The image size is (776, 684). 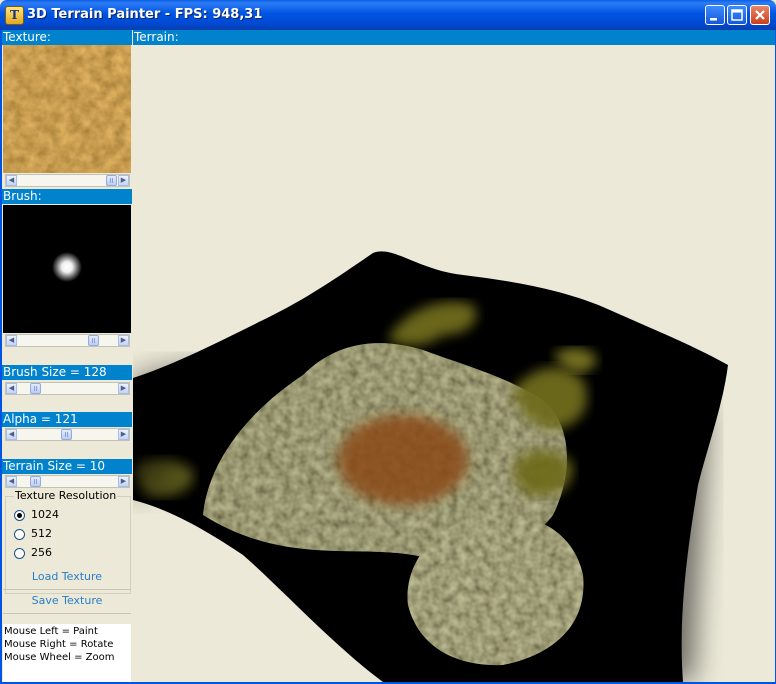 What do you see at coordinates (67, 613) in the screenshot?
I see `divider` at bounding box center [67, 613].